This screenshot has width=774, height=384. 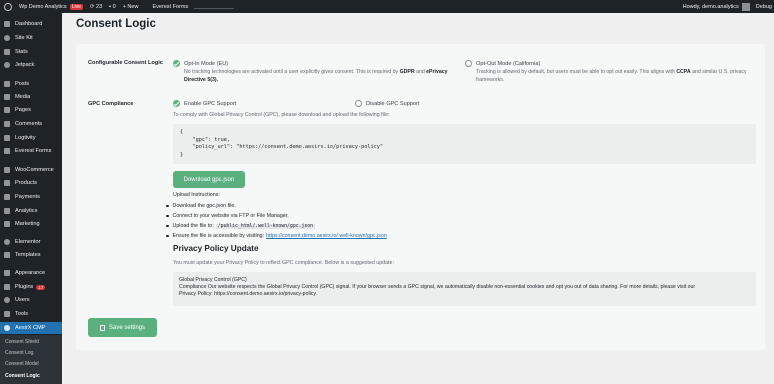 What do you see at coordinates (22, 84) in the screenshot?
I see `sidebar-item-label: Posts` at bounding box center [22, 84].